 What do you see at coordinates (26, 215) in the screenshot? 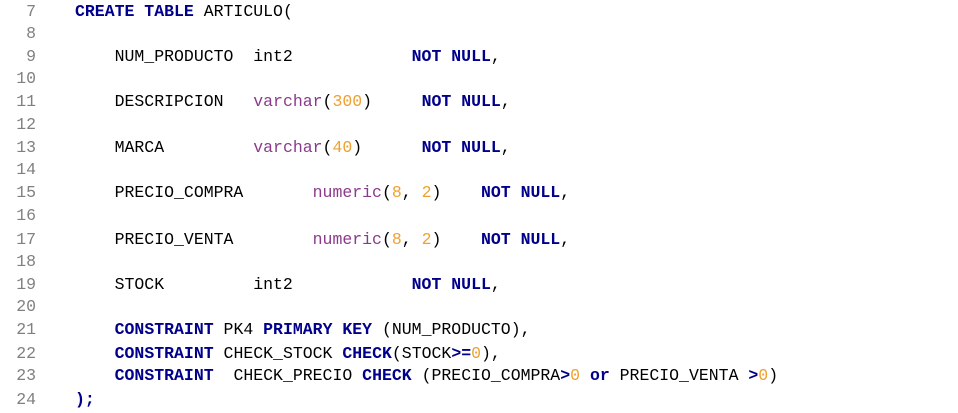
I see `line-number: 16` at bounding box center [26, 215].